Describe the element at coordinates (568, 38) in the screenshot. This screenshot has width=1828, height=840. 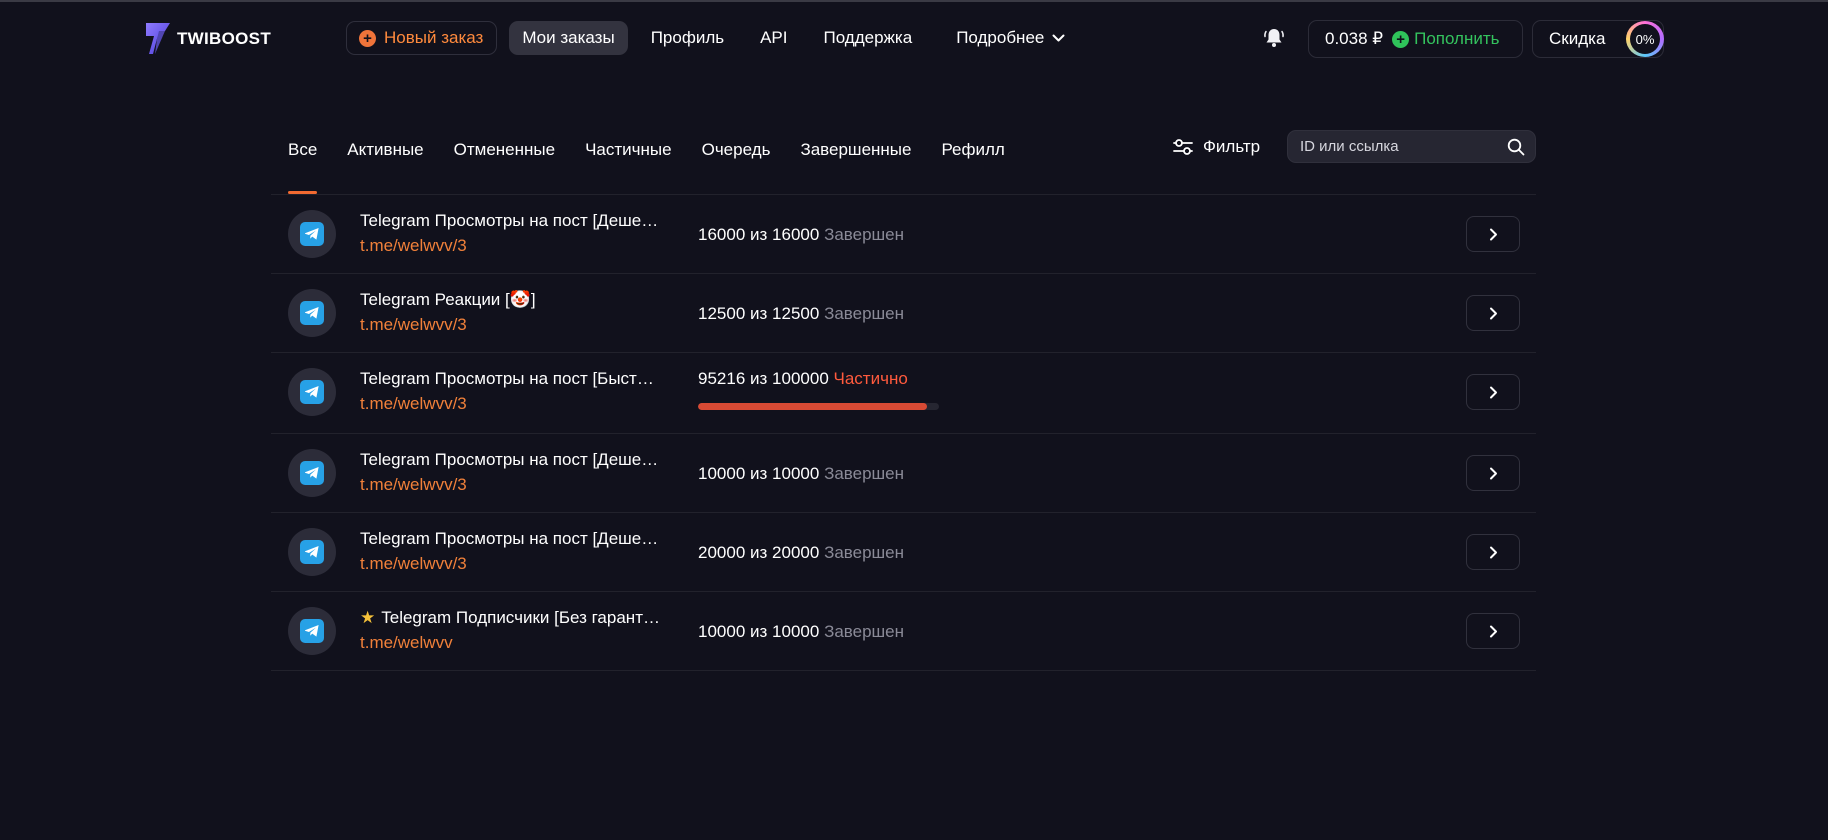
I see `nav-my-orders: Мои заказы` at that location.